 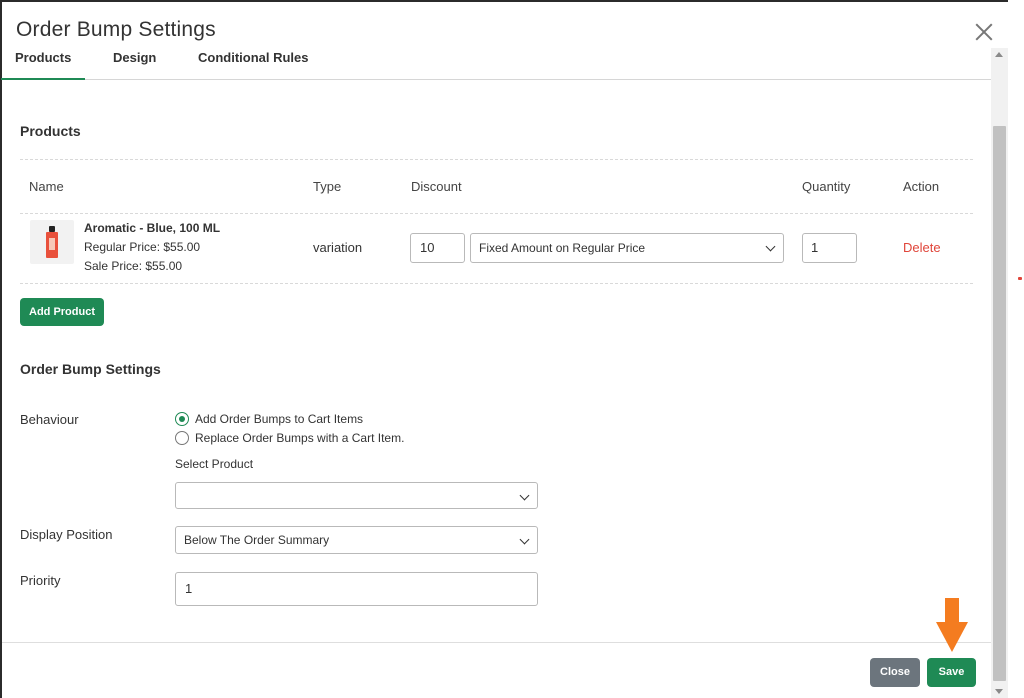 What do you see at coordinates (49, 419) in the screenshot?
I see `behaviour-label: Behaviour` at bounding box center [49, 419].